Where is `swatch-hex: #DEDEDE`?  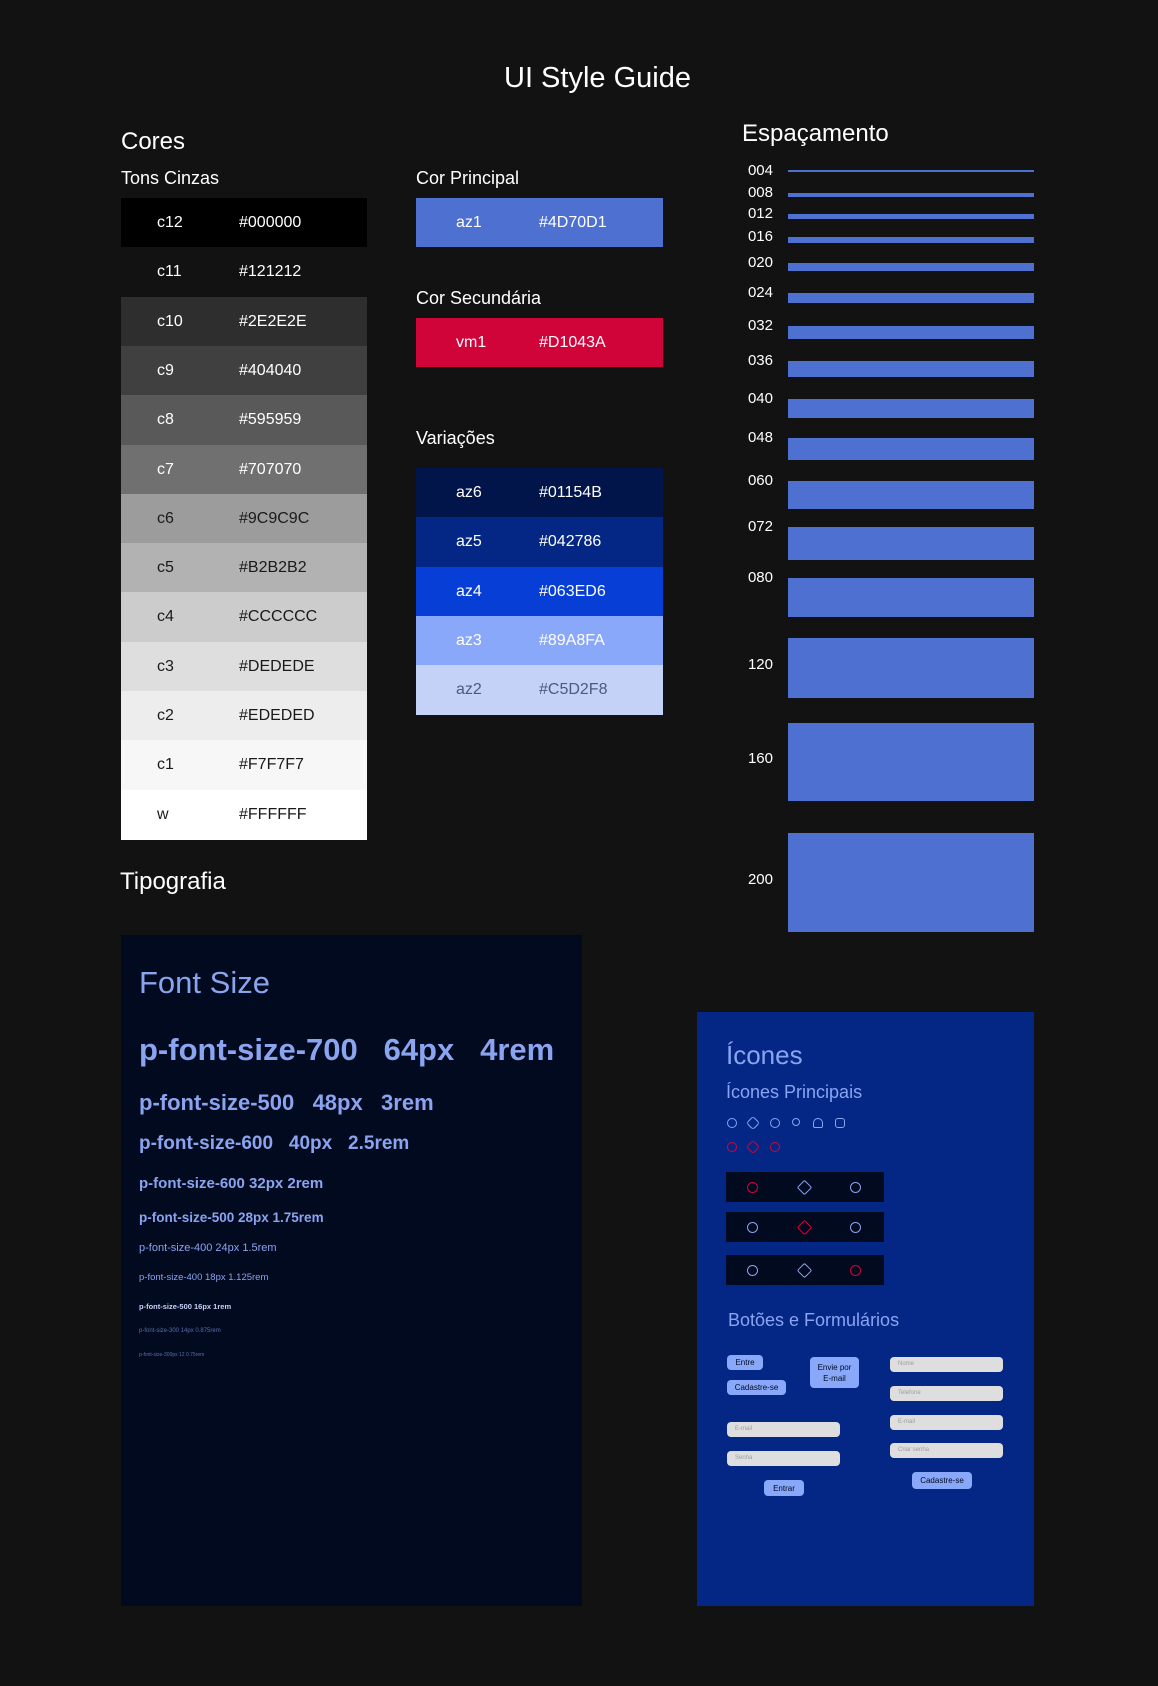 swatch-hex: #DEDEDE is located at coordinates (277, 666).